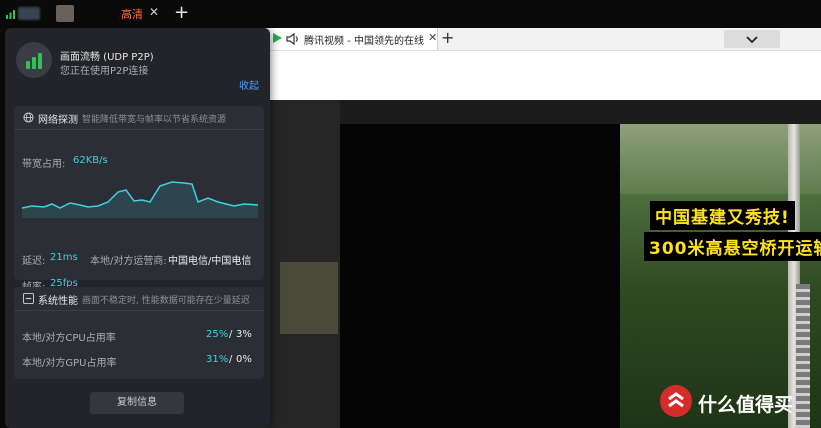 Image resolution: width=821 pixels, height=428 pixels. Describe the element at coordinates (539, 39) in the screenshot. I see `browser-tab-strip: 腾讯视频 - 中国领先的在线 ✕ +` at that location.